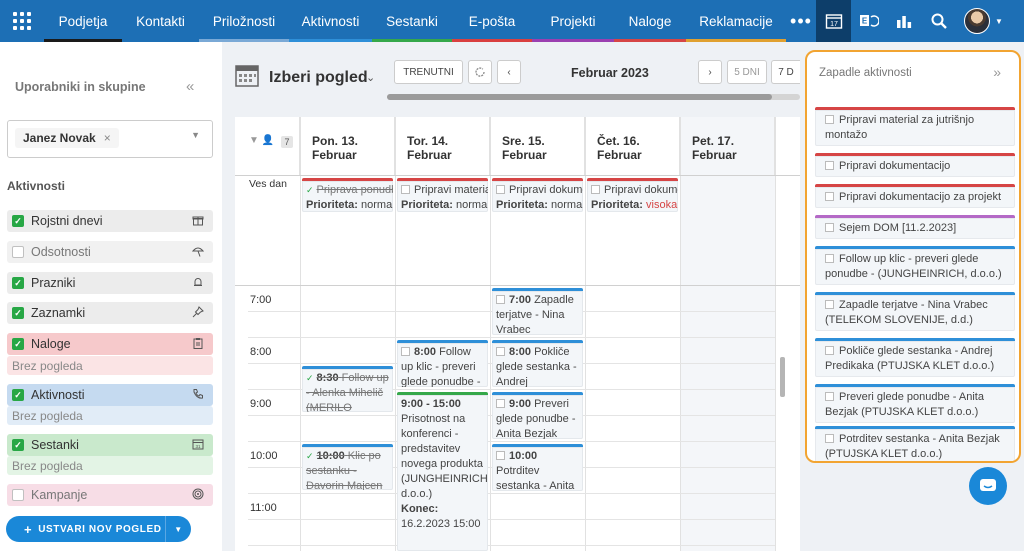 The width and height of the screenshot is (1024, 551). What do you see at coordinates (492, 21) in the screenshot?
I see `nav-eposta: E-pošta` at bounding box center [492, 21].